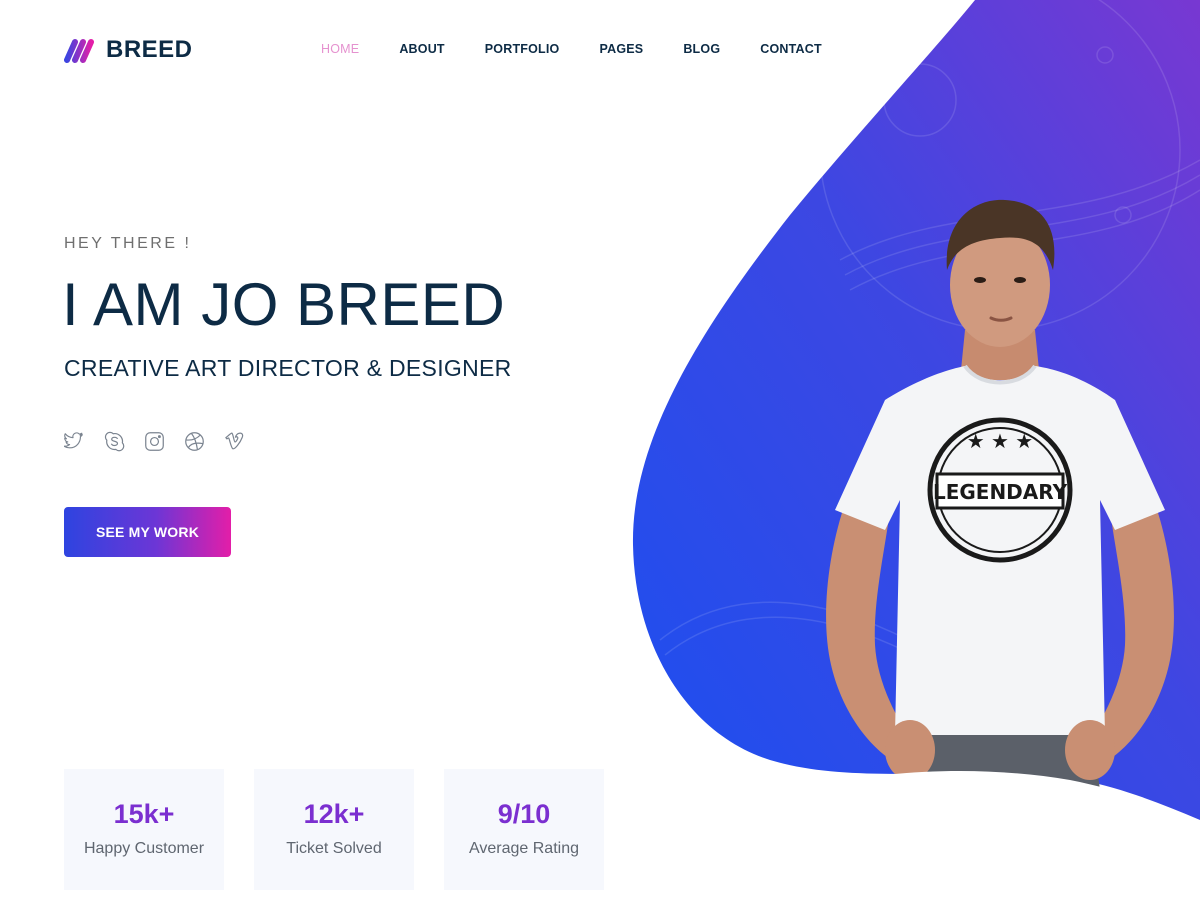  What do you see at coordinates (234, 441) in the screenshot?
I see `vimeo-icon` at bounding box center [234, 441].